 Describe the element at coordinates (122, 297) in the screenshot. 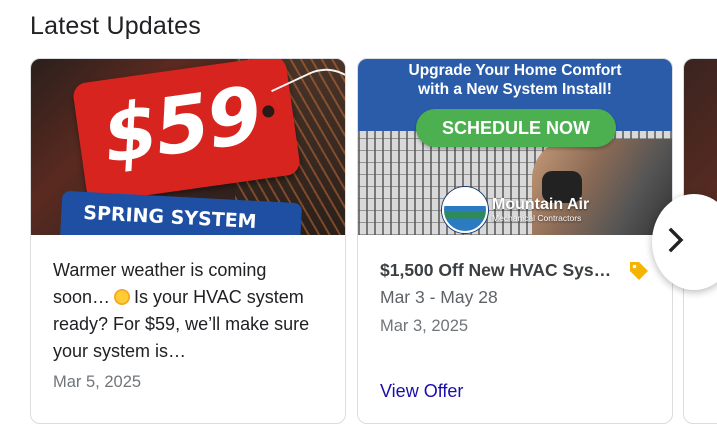

I see `sun-icon` at that location.